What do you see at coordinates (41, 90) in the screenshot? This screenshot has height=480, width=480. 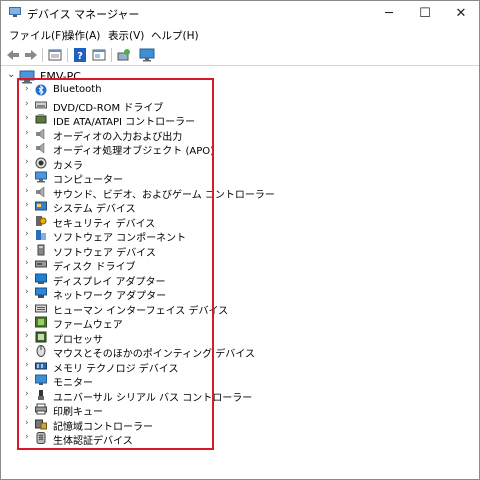 I see `bluetooth-icon` at bounding box center [41, 90].